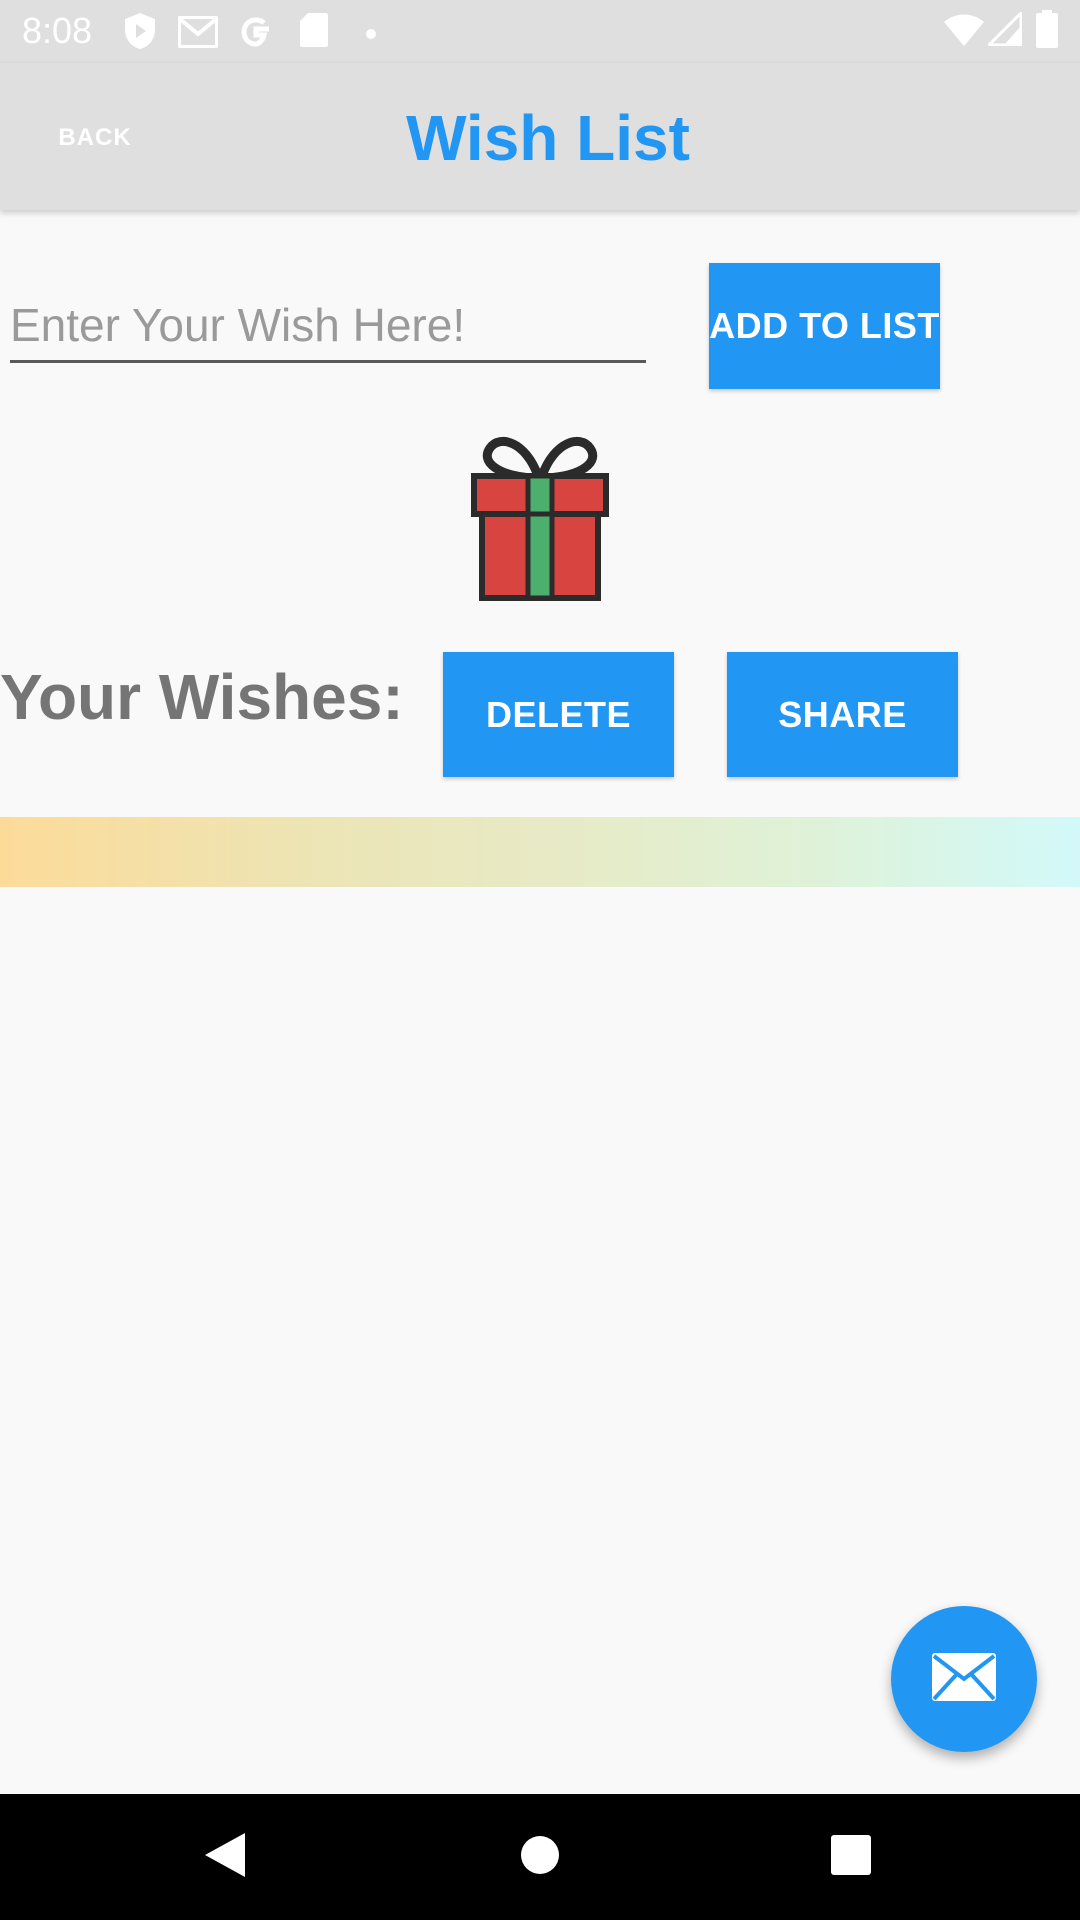 The image size is (1080, 1920). I want to click on dot-icon, so click(371, 35).